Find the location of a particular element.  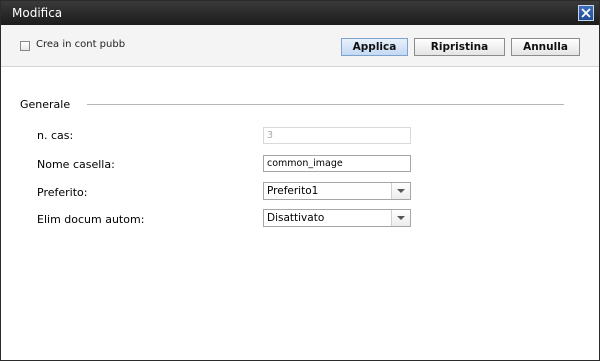

auto-delete-dropdown-button is located at coordinates (400, 218).